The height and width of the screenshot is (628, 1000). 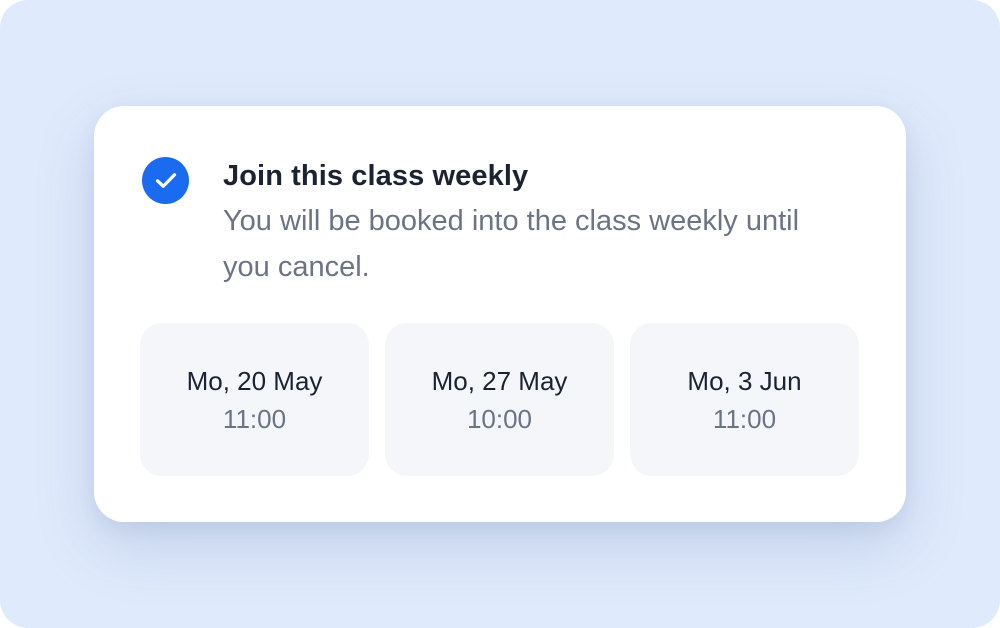 I want to click on checkbox-checked-icon, so click(x=165, y=180).